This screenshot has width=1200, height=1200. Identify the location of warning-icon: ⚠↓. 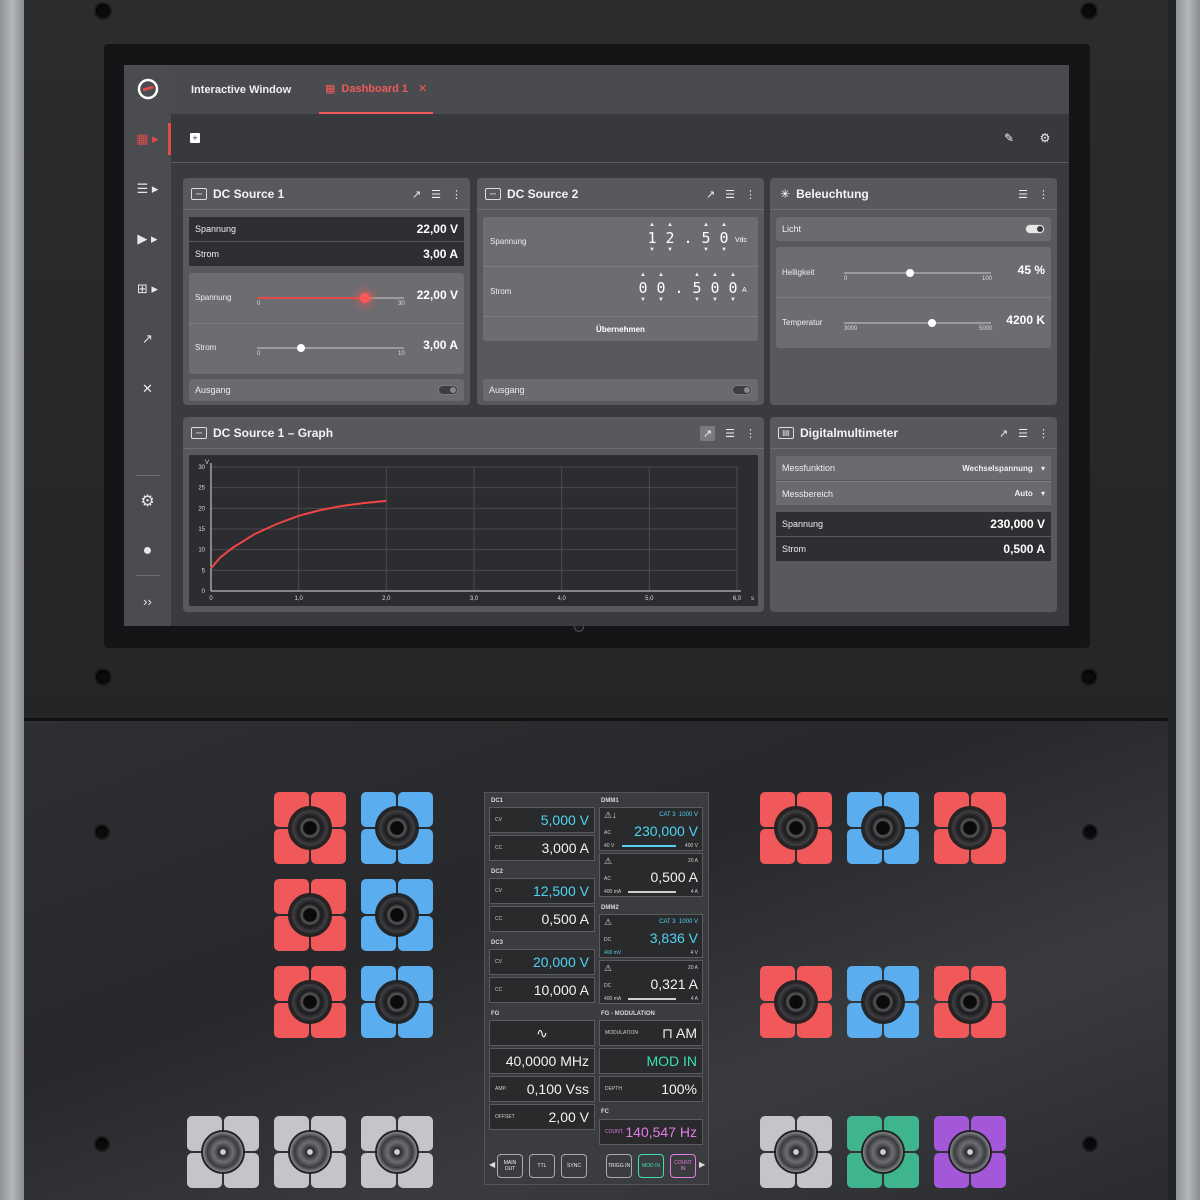
(610, 815).